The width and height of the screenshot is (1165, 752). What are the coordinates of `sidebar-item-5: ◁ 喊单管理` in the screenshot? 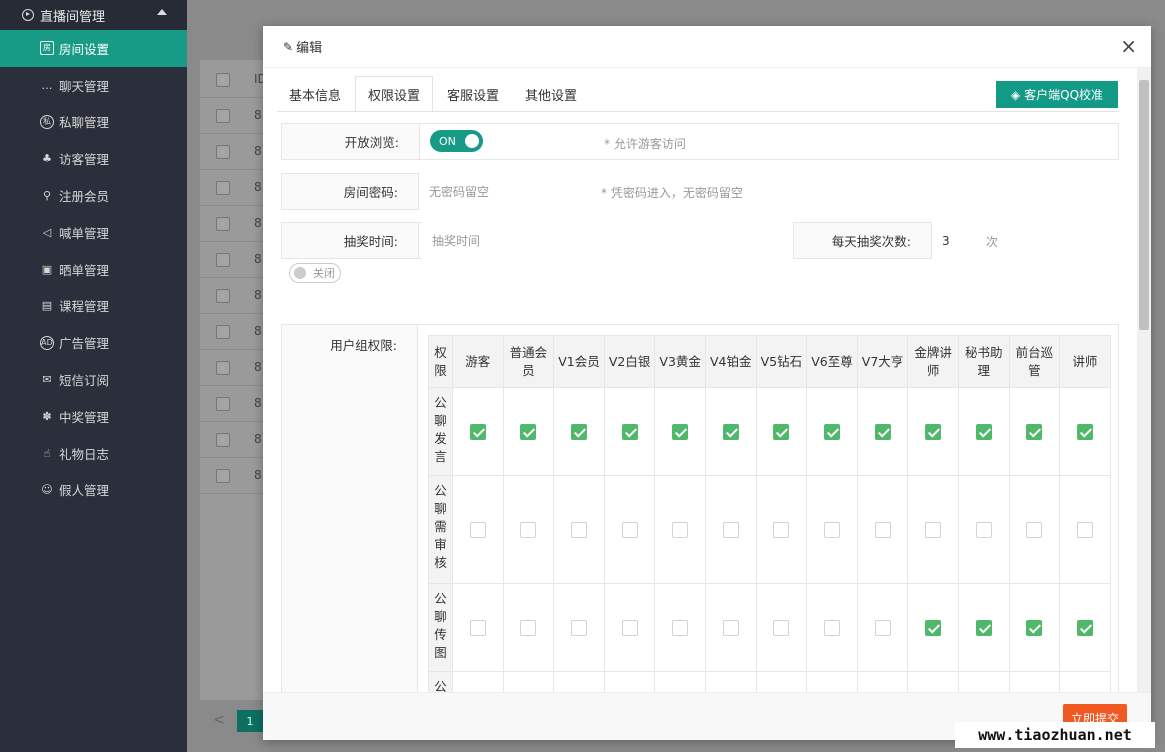 It's located at (93, 232).